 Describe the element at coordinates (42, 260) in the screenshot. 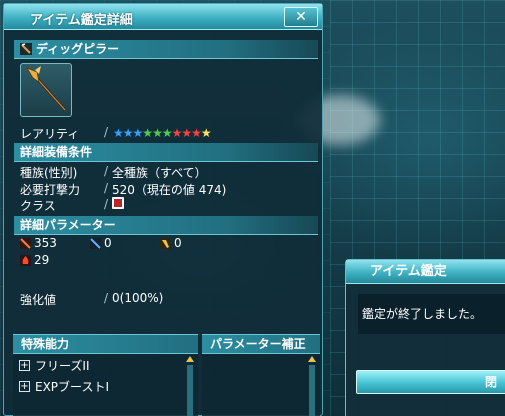

I see `element-value: 29` at that location.